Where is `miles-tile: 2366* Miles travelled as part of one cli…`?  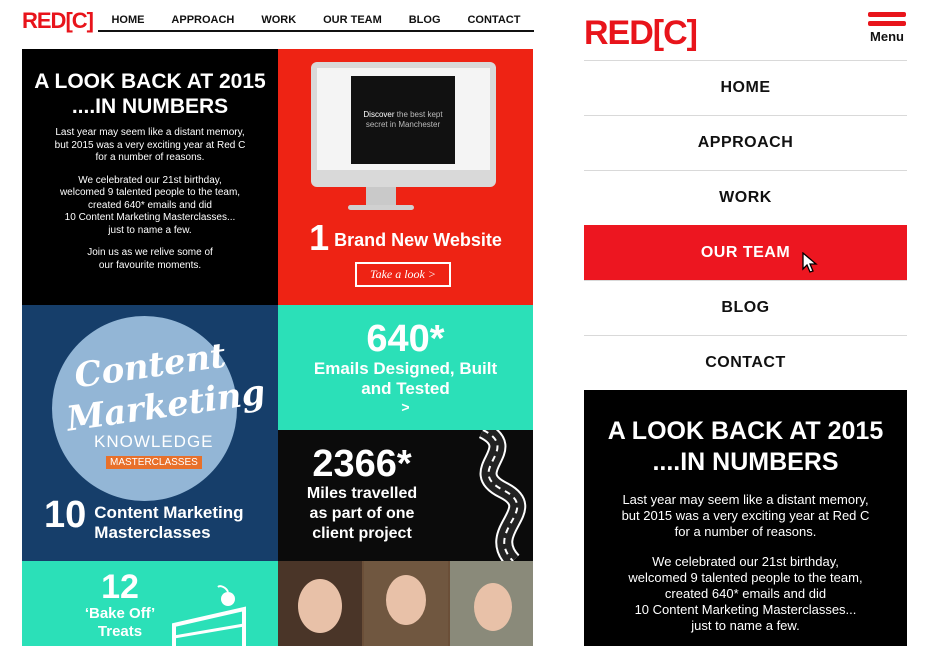
miles-tile: 2366* Miles travelled as part of one cli… is located at coordinates (405, 495).